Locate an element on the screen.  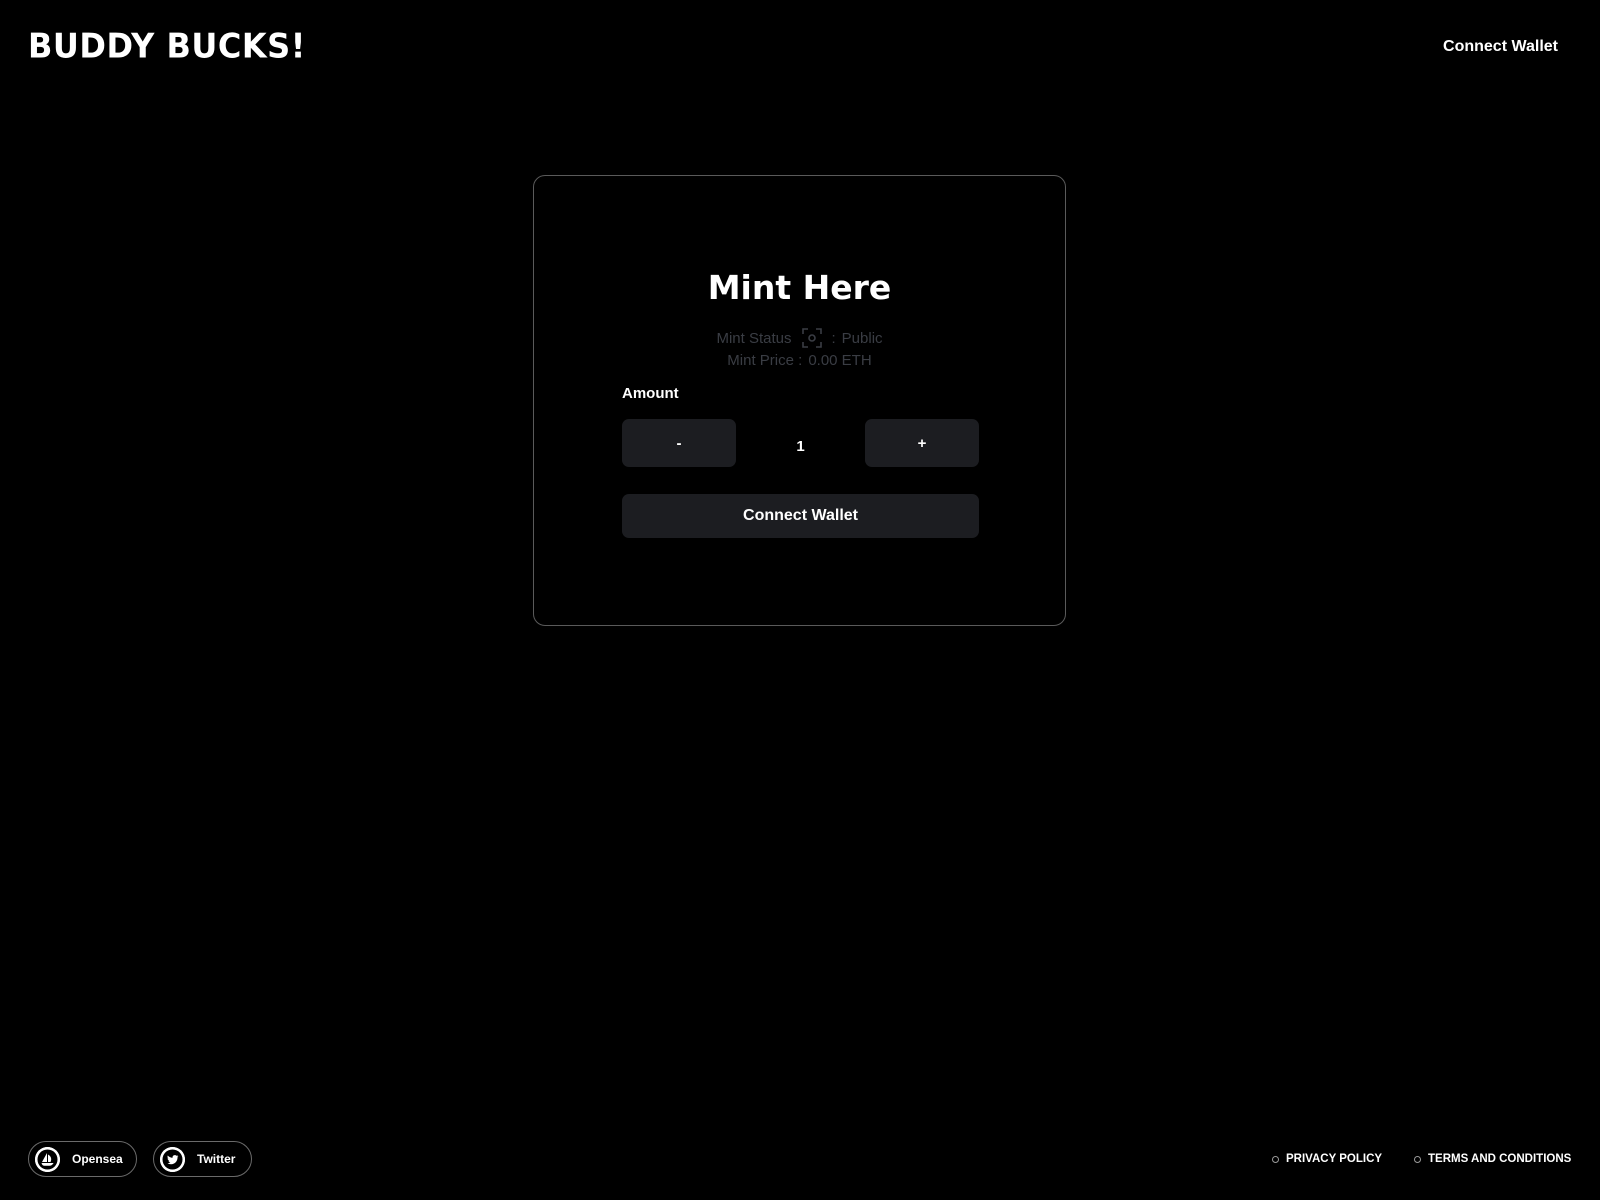
increment-button: + is located at coordinates (922, 443).